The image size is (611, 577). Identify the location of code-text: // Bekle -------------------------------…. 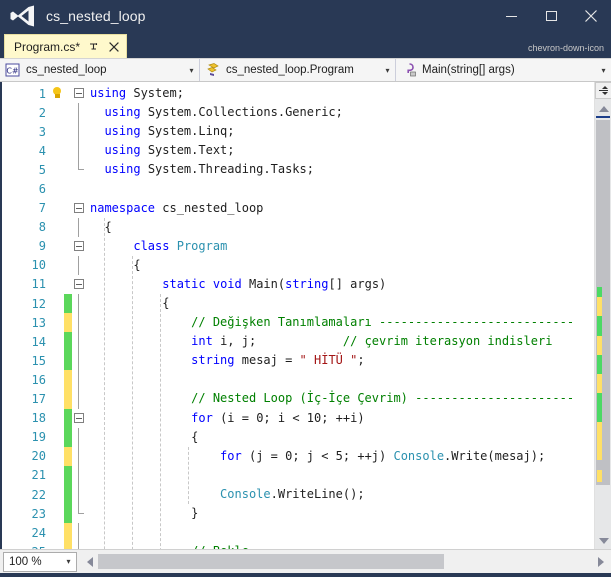
(341, 545).